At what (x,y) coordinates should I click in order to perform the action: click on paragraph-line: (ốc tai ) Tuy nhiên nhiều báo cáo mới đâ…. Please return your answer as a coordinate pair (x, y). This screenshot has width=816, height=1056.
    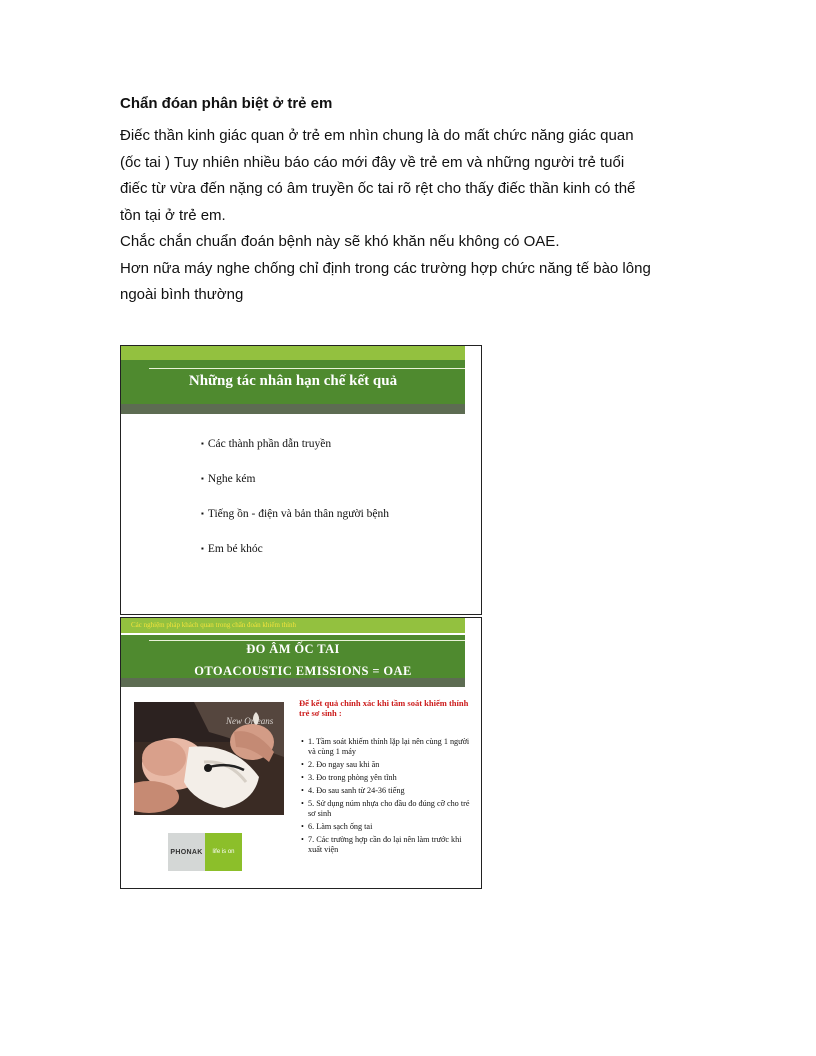
    Looking at the image, I should click on (372, 162).